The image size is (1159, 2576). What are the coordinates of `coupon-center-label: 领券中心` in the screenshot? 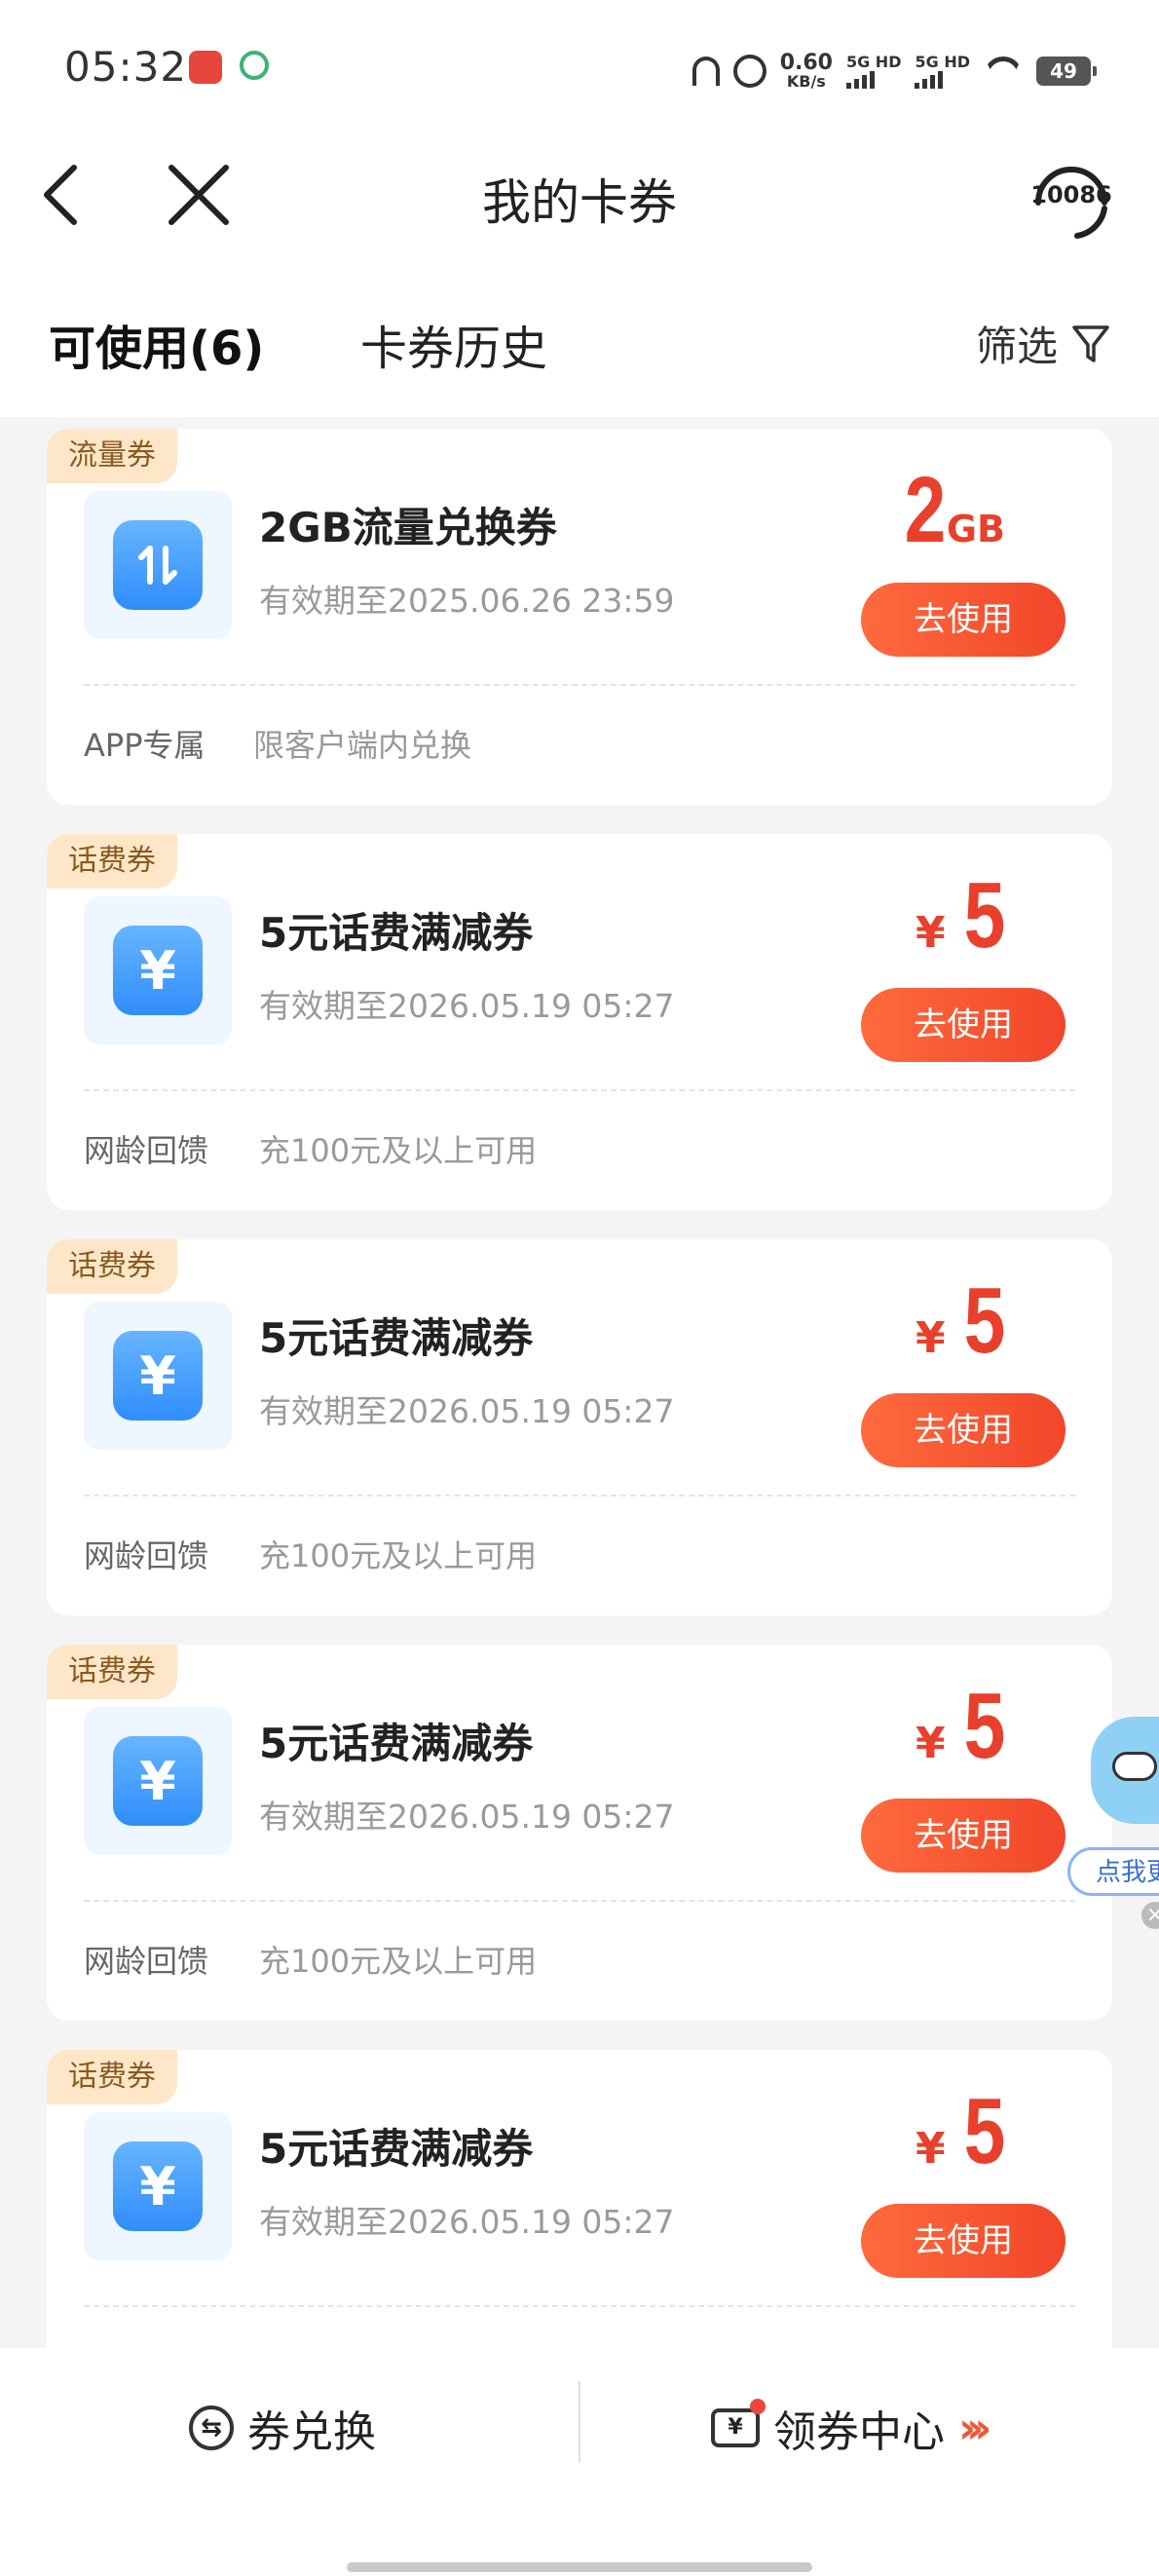 It's located at (859, 2432).